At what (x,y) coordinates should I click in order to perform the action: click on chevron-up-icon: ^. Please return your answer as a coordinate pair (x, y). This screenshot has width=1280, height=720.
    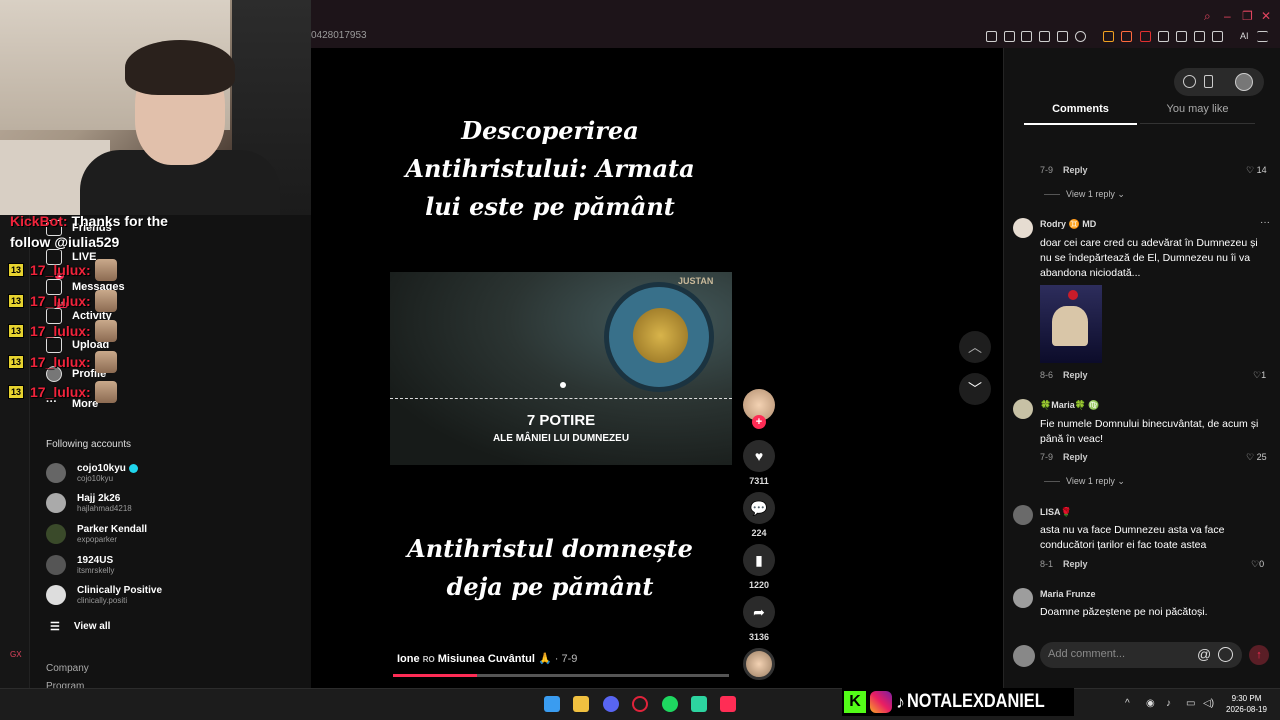
    Looking at the image, I should click on (1127, 703).